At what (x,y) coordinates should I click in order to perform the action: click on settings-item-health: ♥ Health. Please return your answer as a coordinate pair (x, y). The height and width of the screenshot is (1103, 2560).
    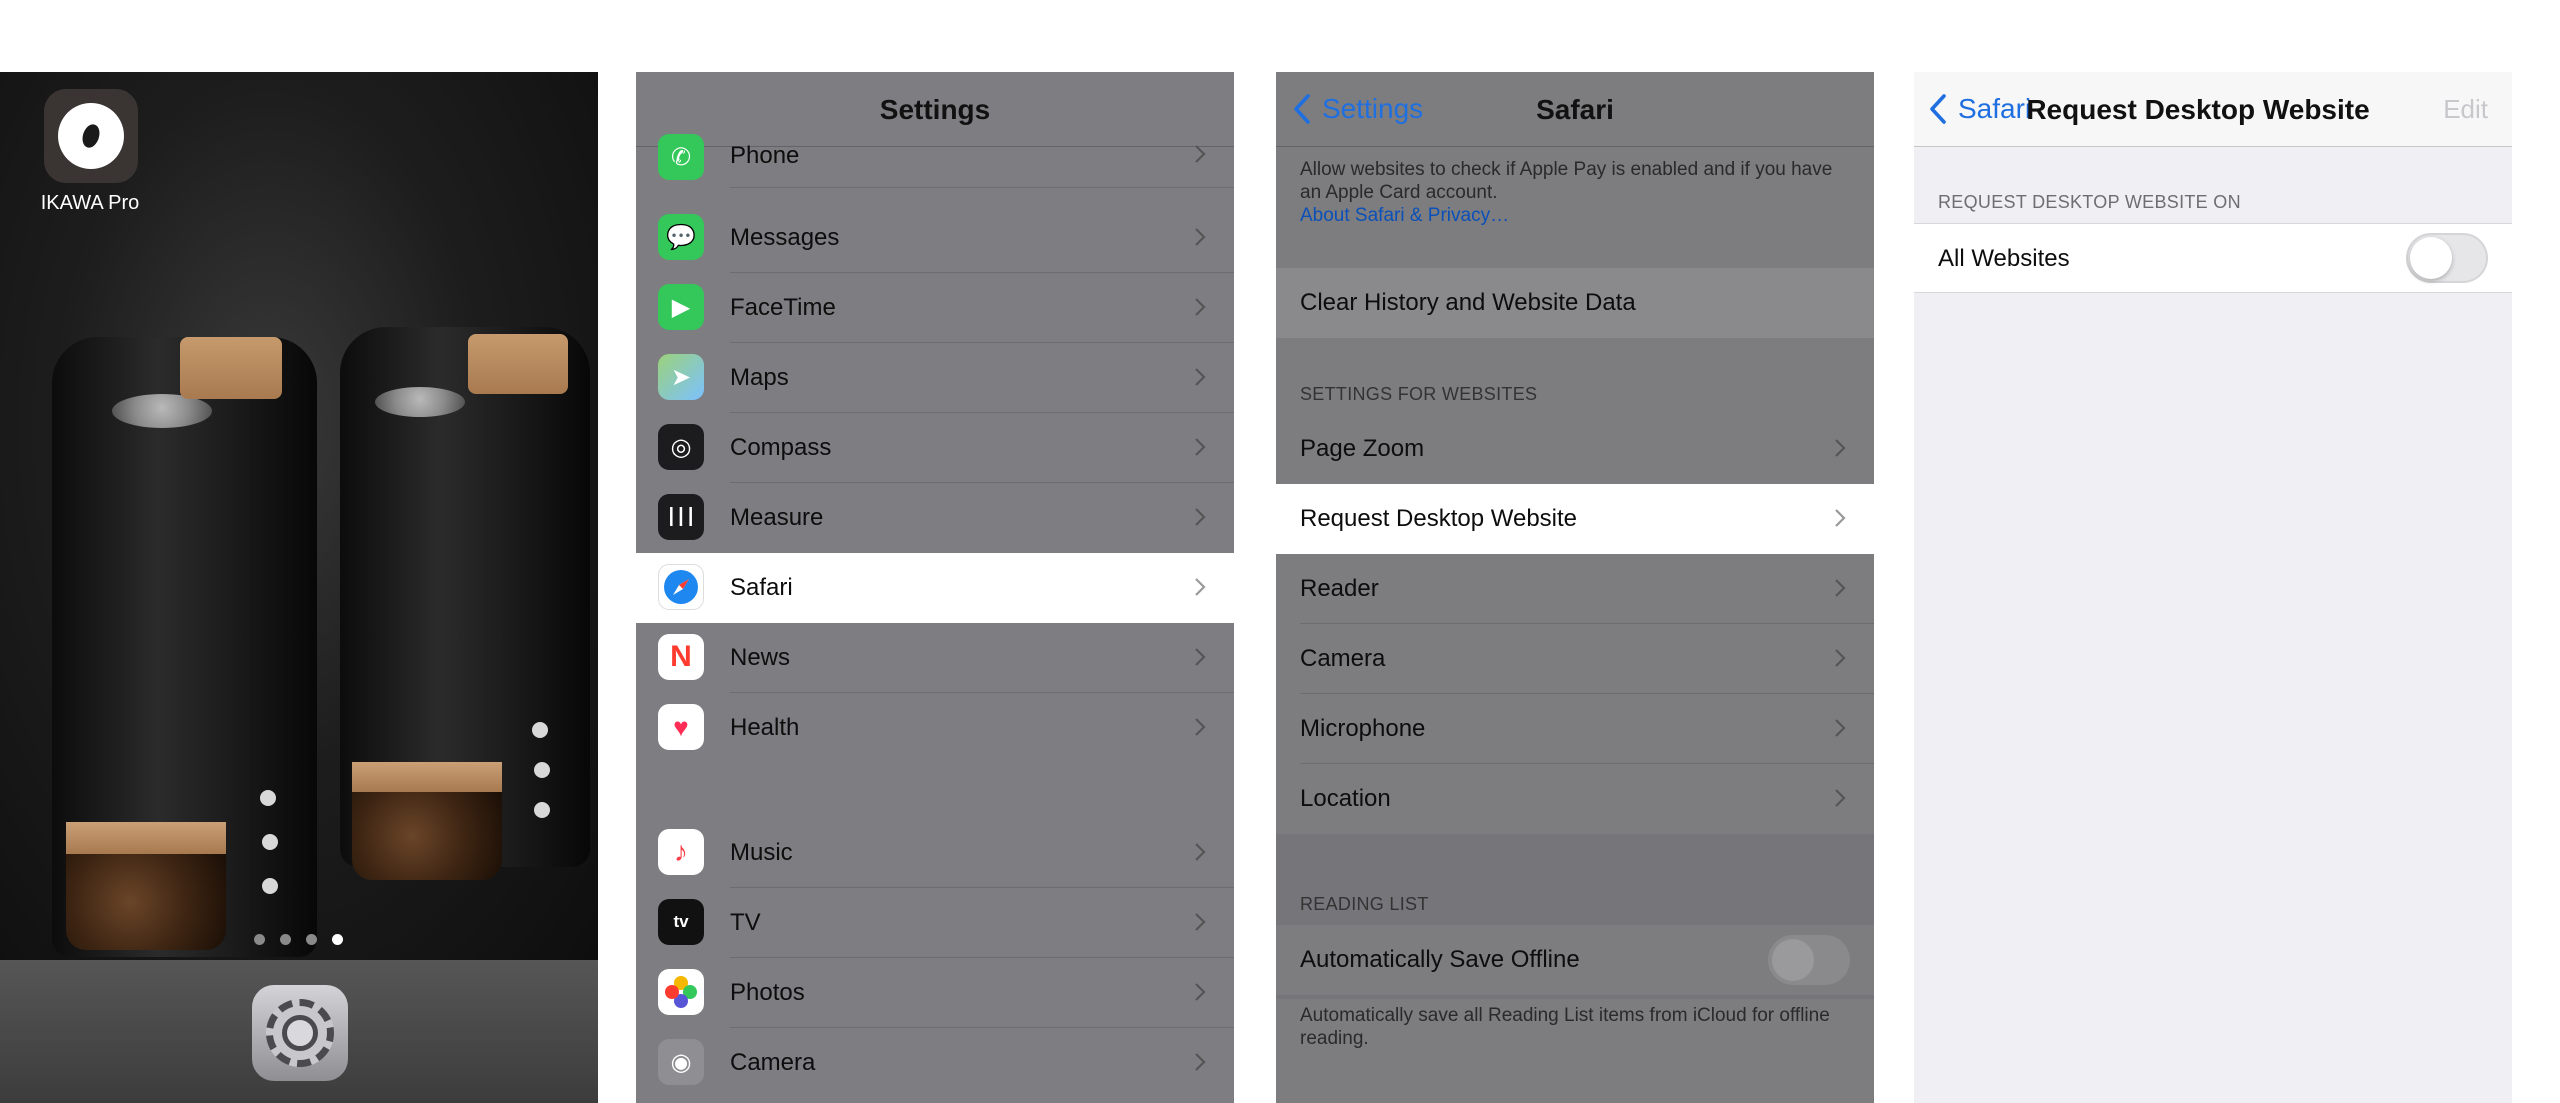
    Looking at the image, I should click on (935, 728).